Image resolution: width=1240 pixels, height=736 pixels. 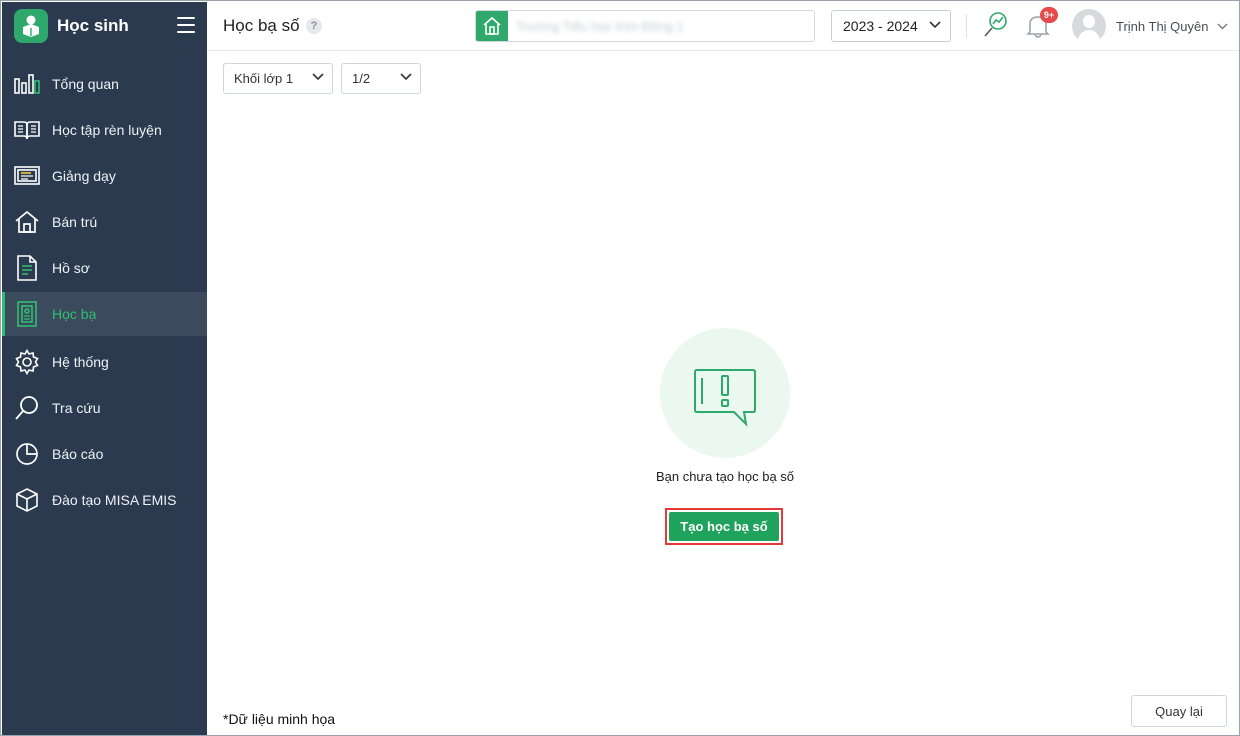 I want to click on empty-state-illustration, so click(x=725, y=393).